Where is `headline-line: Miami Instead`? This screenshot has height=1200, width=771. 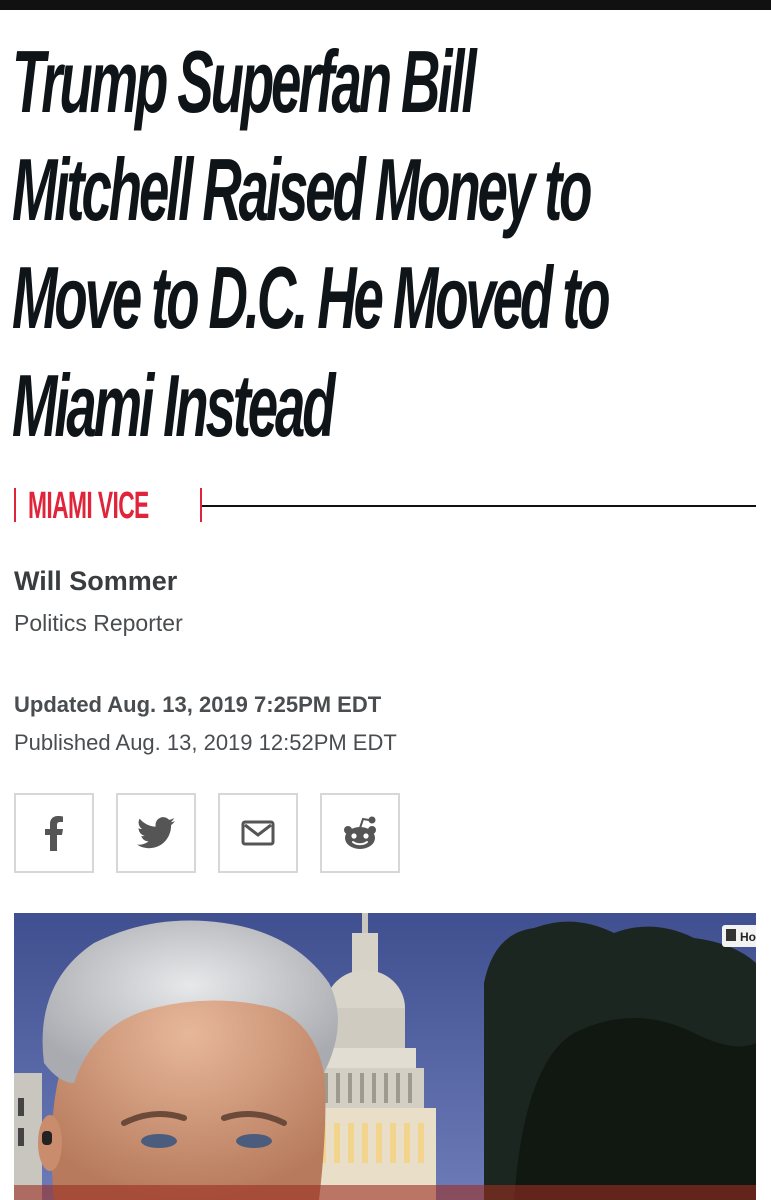 headline-line: Miami Instead is located at coordinates (174, 405).